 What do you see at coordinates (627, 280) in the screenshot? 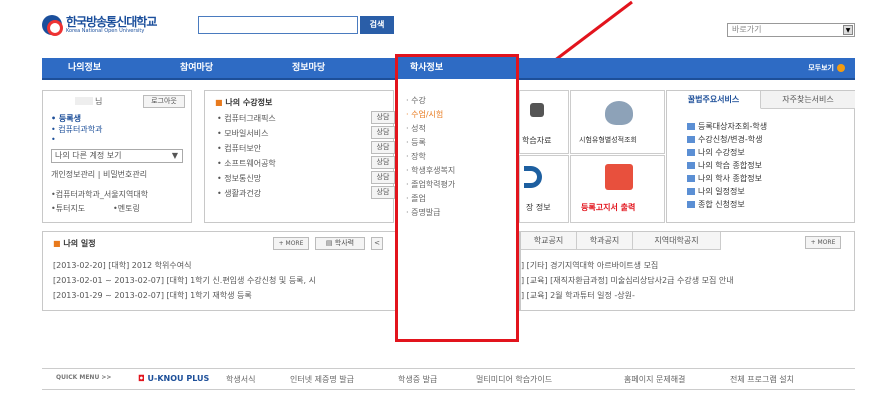
I see `notice-item: ] [교육] [재직자환급과정] 미술심리상담사2급 수강생 모집 안내` at bounding box center [627, 280].